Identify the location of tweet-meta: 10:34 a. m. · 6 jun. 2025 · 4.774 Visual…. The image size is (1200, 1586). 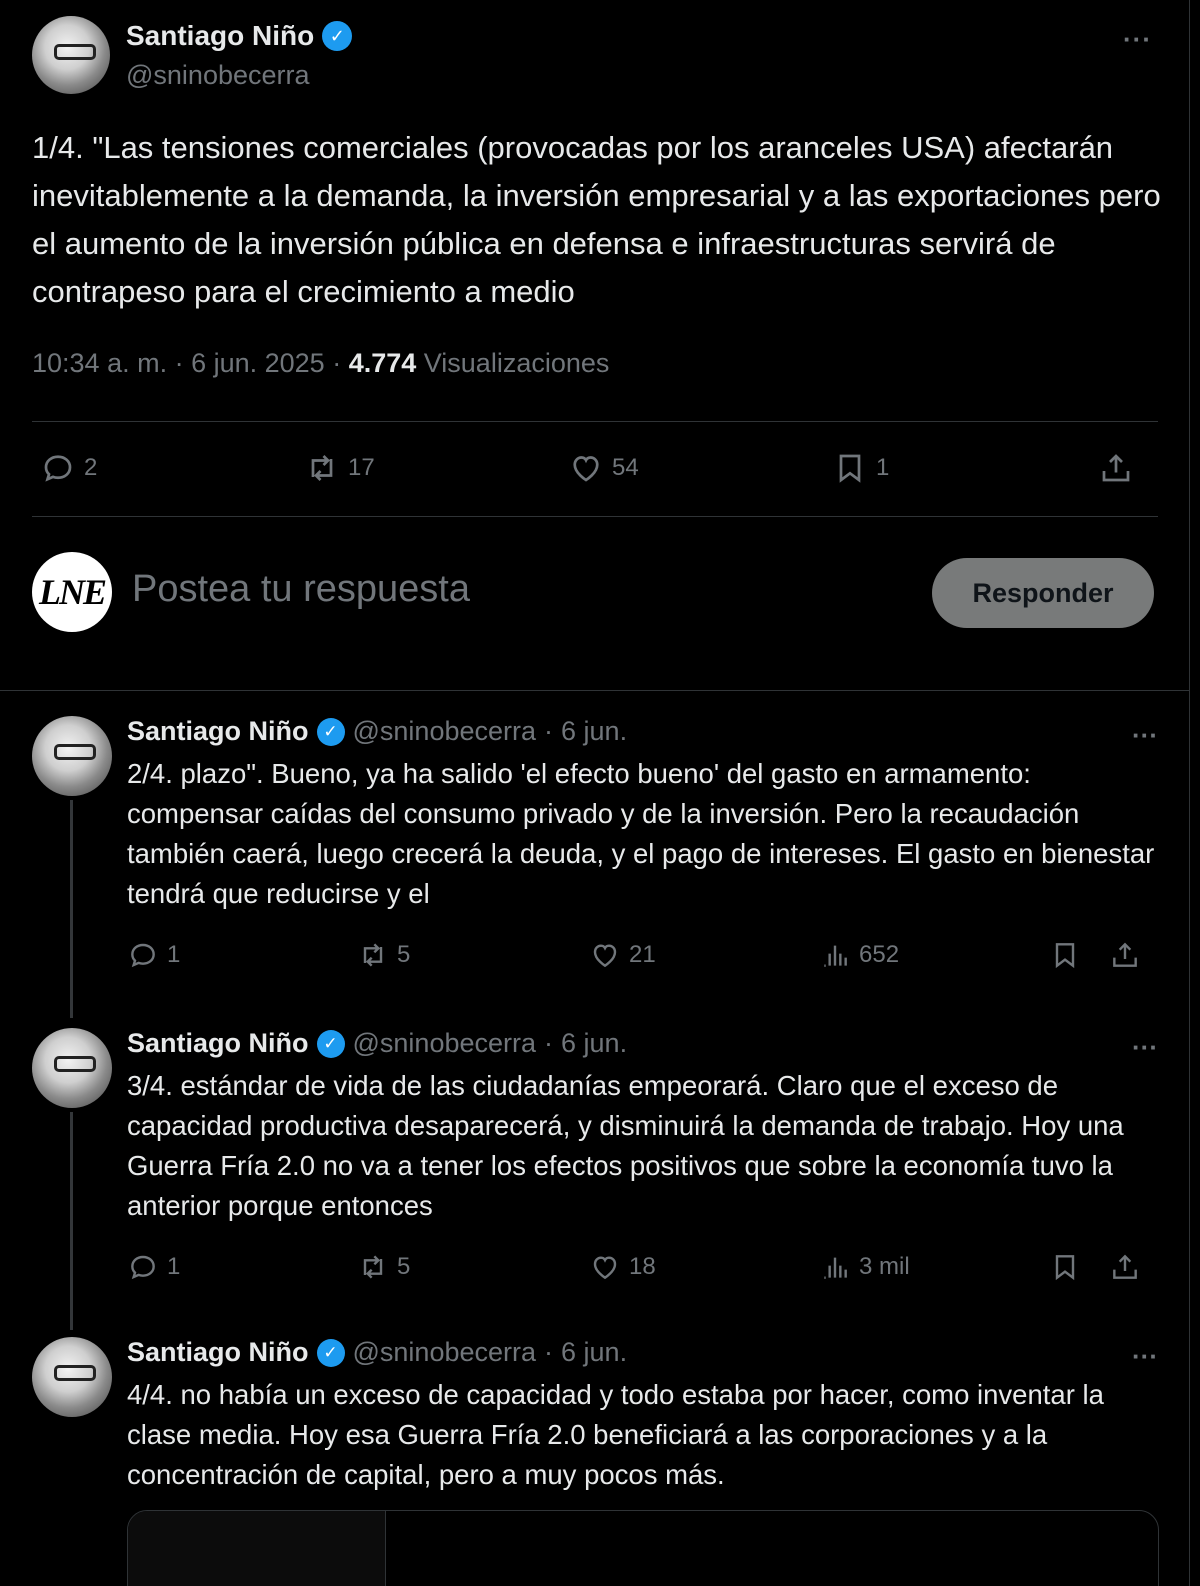
(320, 363).